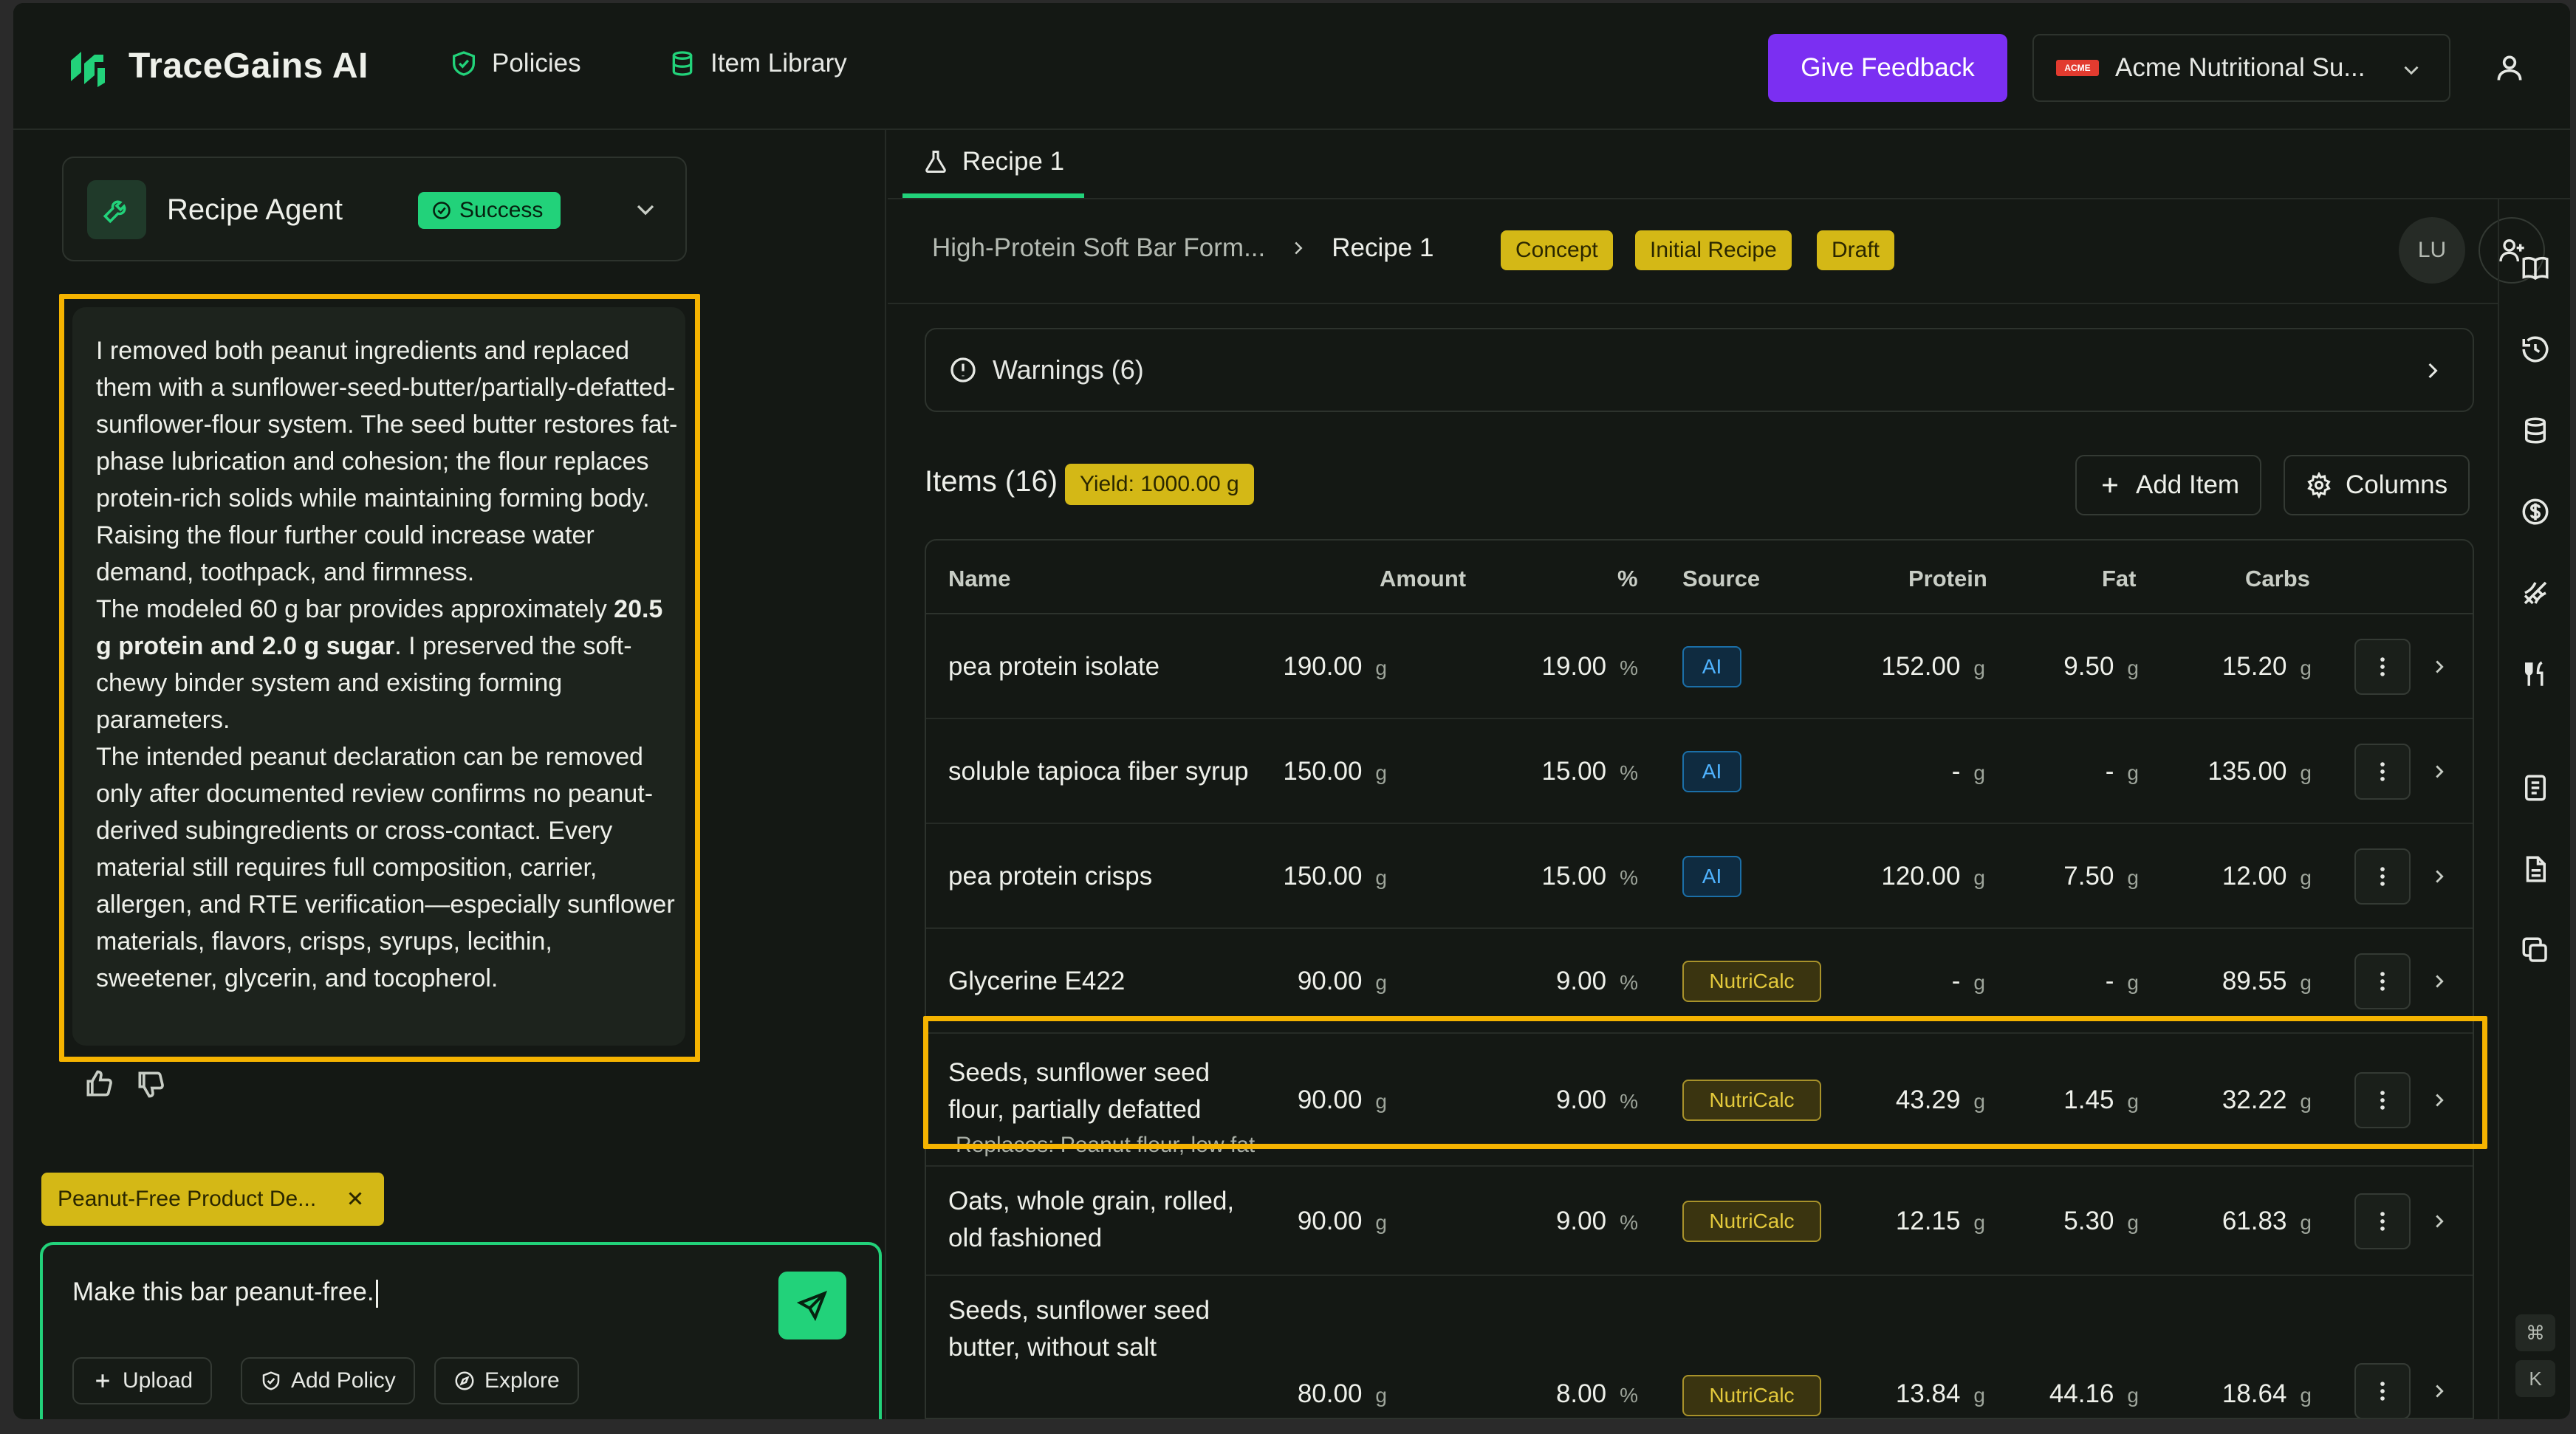 This screenshot has height=1434, width=2576. What do you see at coordinates (1091, 1201) in the screenshot?
I see `item-name-line: Oats, whole grain, rolled,` at bounding box center [1091, 1201].